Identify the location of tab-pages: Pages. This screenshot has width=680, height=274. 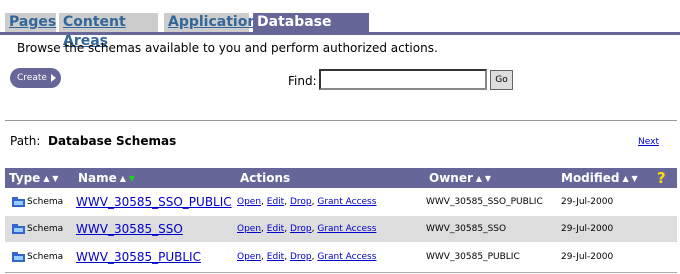
(30, 22).